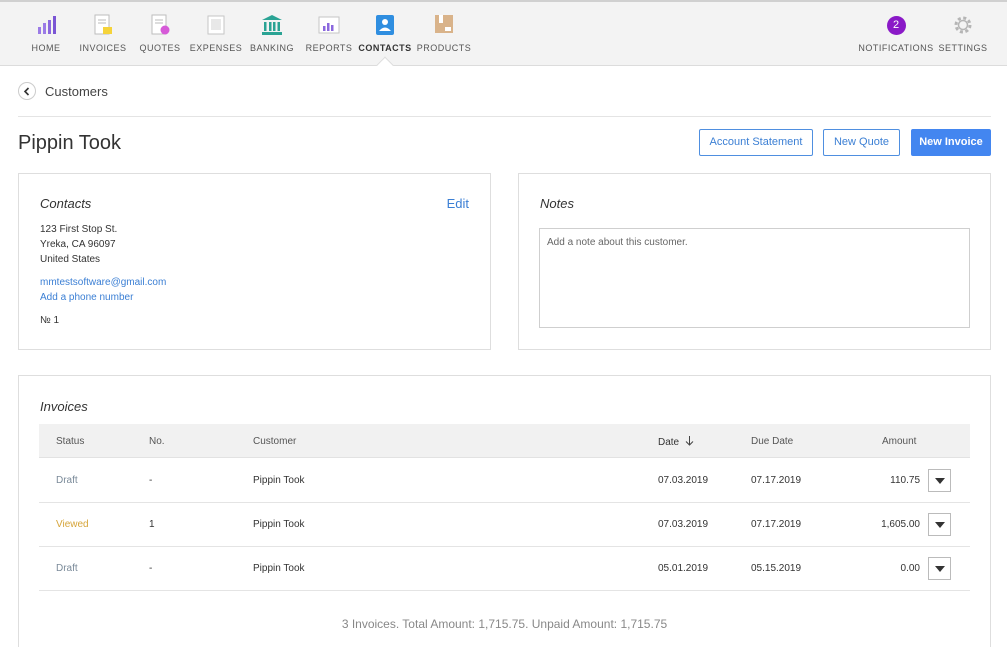 The image size is (1007, 647). Describe the element at coordinates (103, 24) in the screenshot. I see `invoice-icon` at that location.